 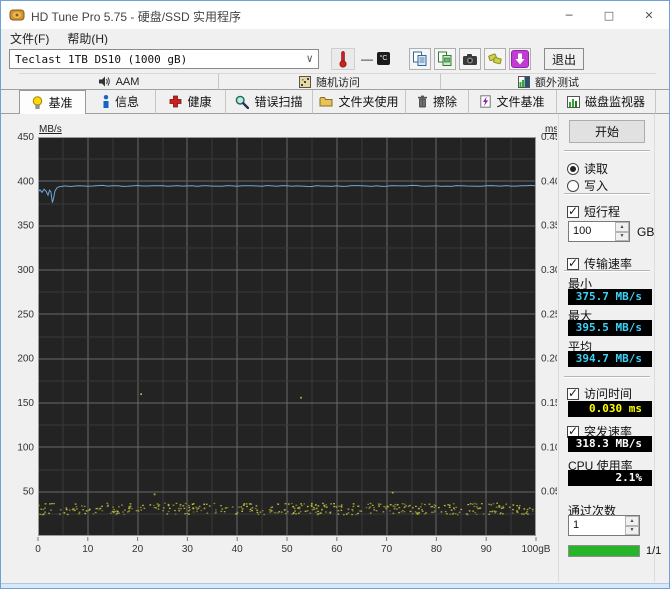 I want to click on copy-text-button, so click(x=420, y=59).